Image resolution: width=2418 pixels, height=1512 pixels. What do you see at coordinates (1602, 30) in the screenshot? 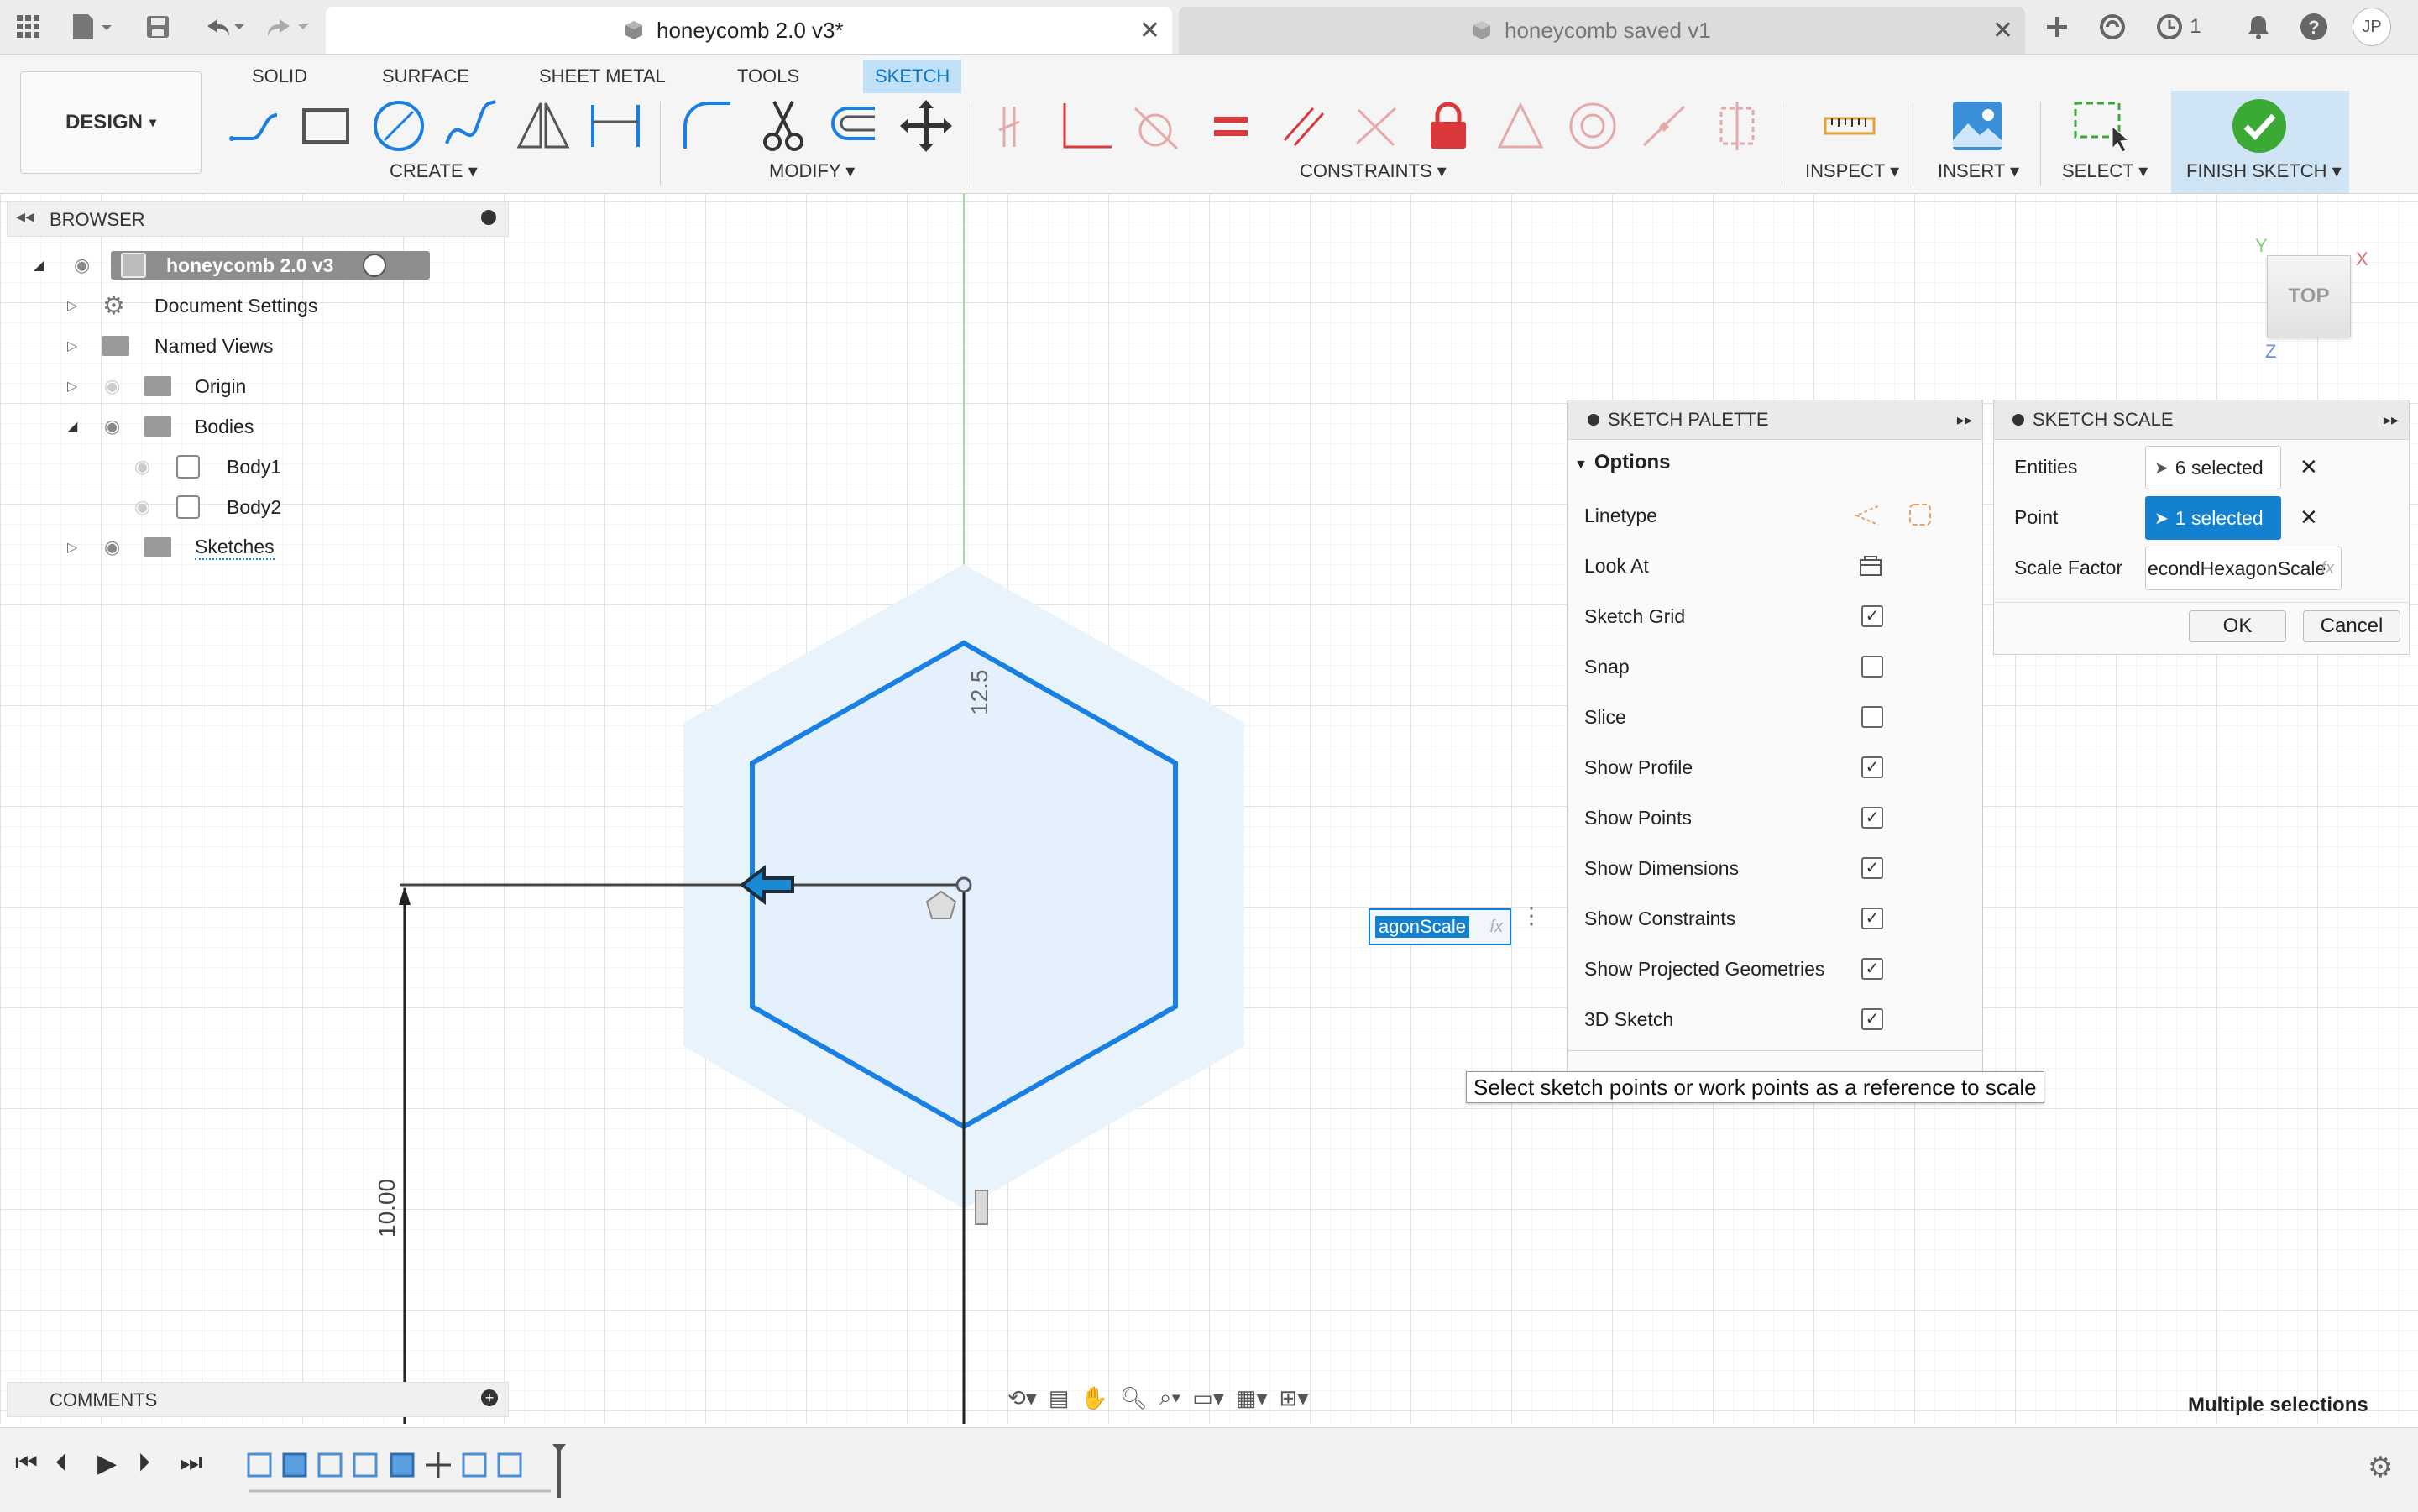
I see `tab-honeycomb-saved: honeycomb saved v1 ✕` at bounding box center [1602, 30].